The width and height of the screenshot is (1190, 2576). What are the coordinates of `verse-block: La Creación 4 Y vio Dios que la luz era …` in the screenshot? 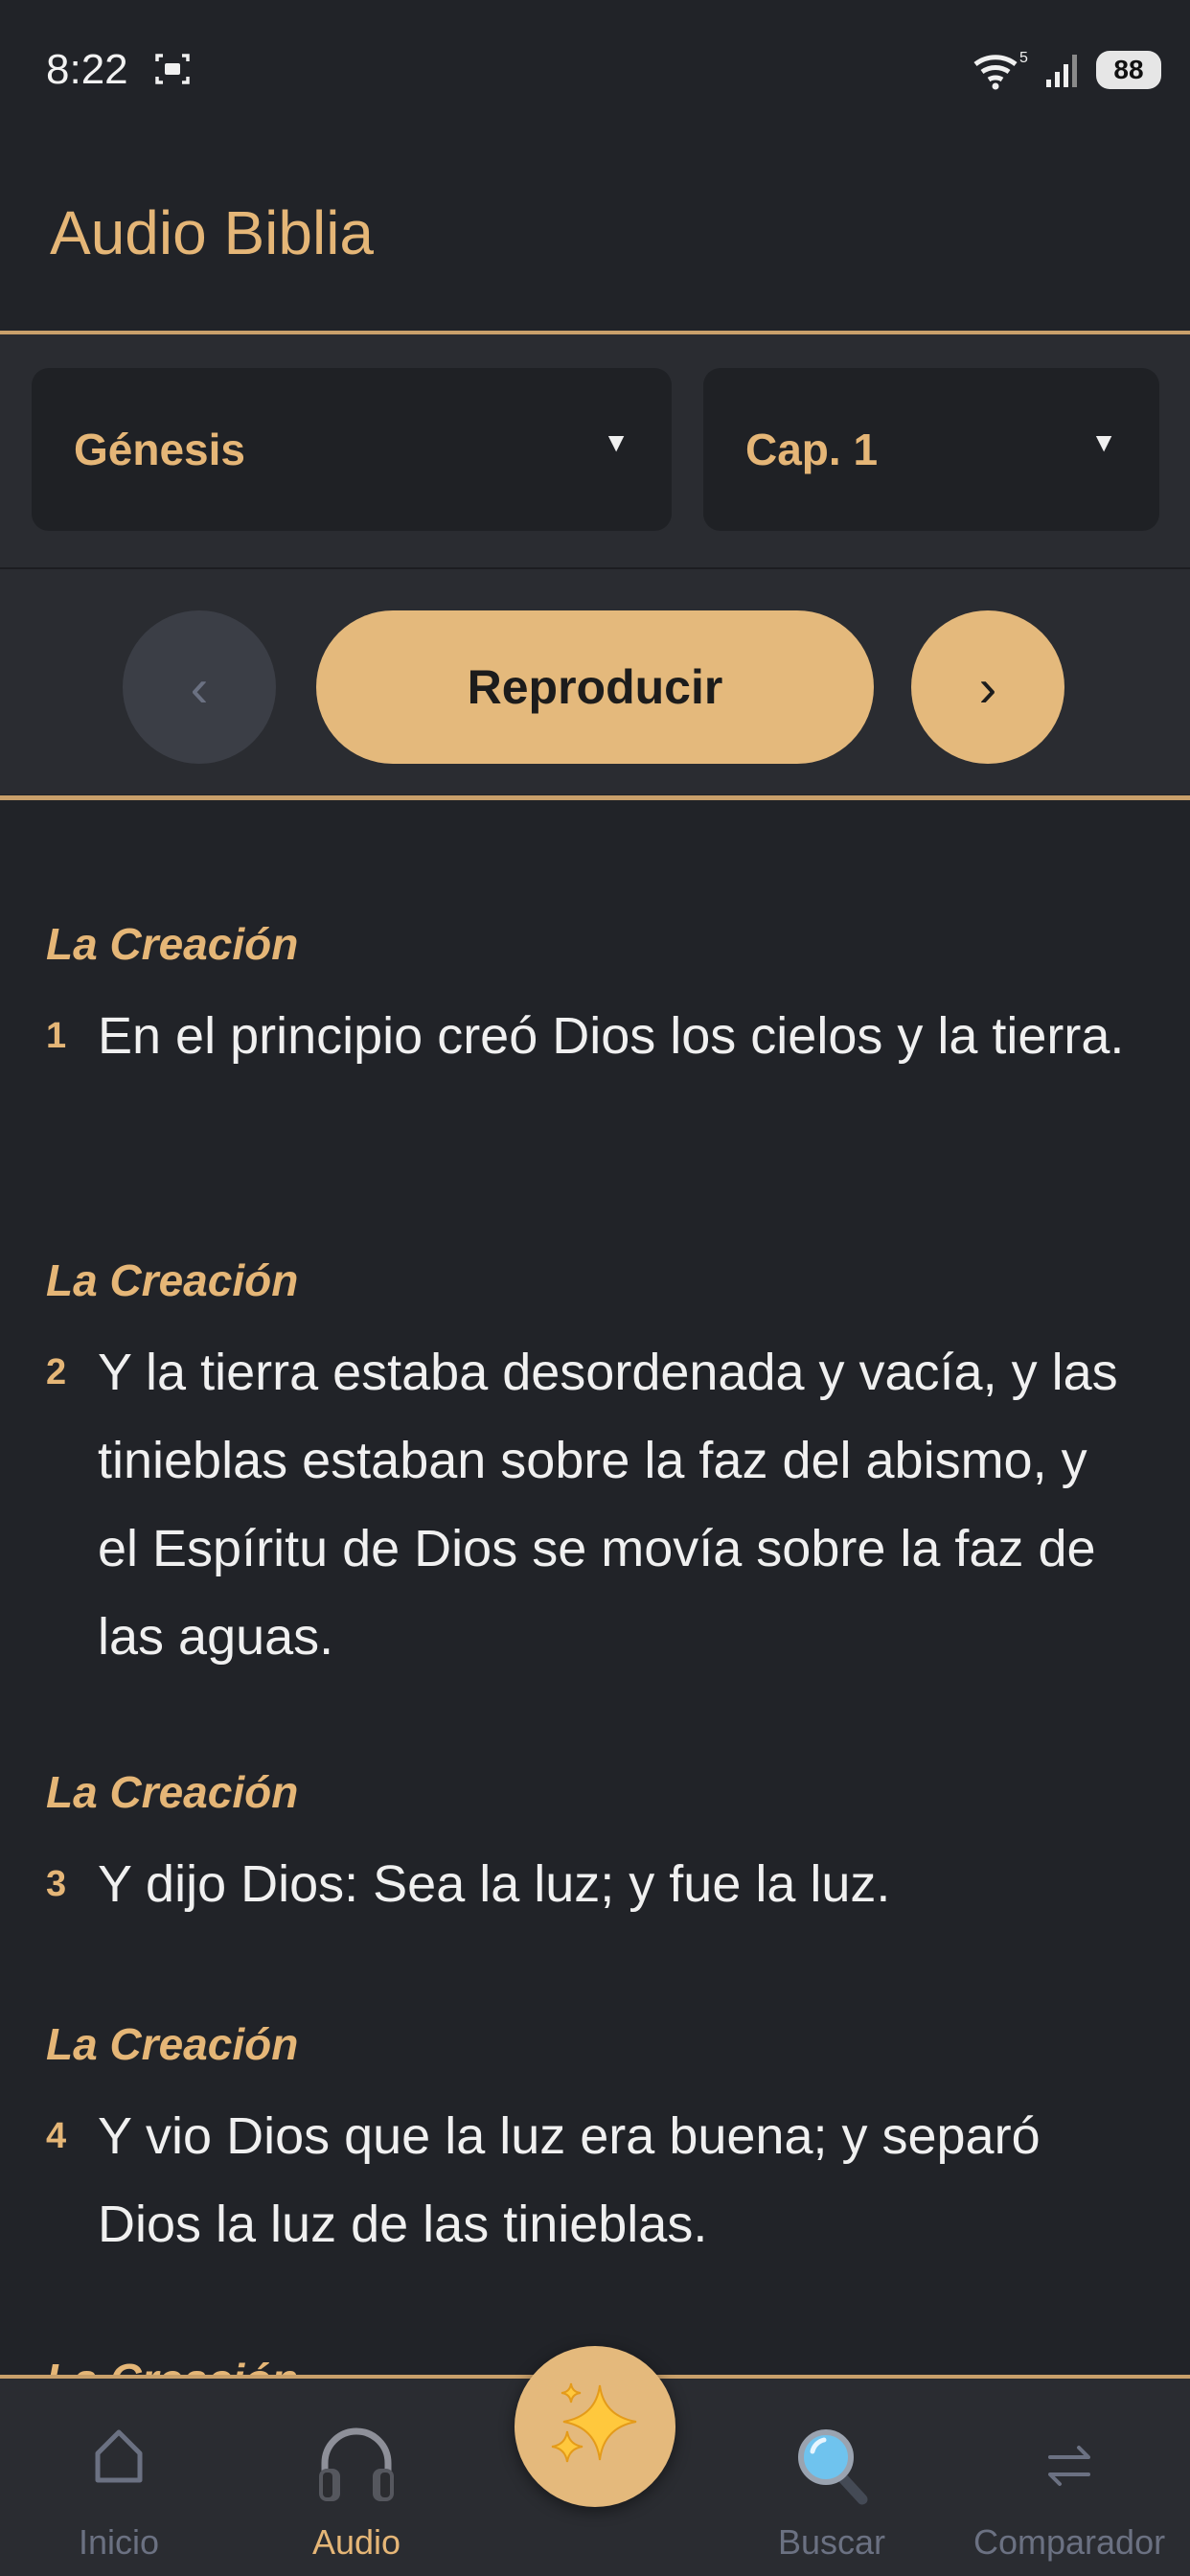 It's located at (592, 2141).